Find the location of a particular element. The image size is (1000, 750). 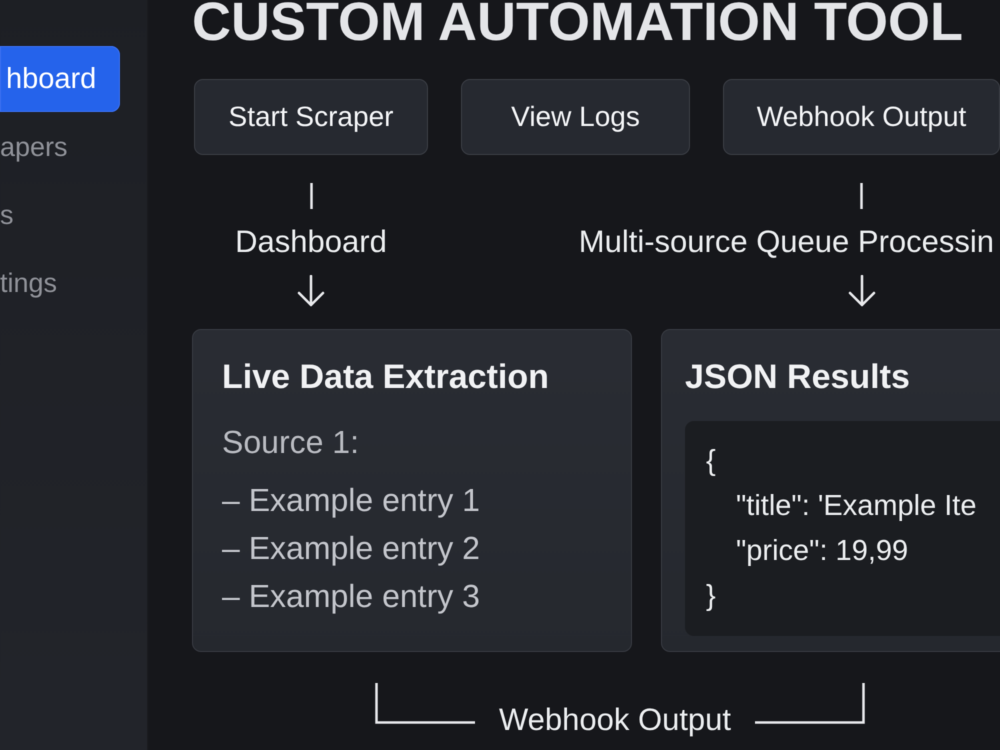

code-line: } is located at coordinates (711, 596).